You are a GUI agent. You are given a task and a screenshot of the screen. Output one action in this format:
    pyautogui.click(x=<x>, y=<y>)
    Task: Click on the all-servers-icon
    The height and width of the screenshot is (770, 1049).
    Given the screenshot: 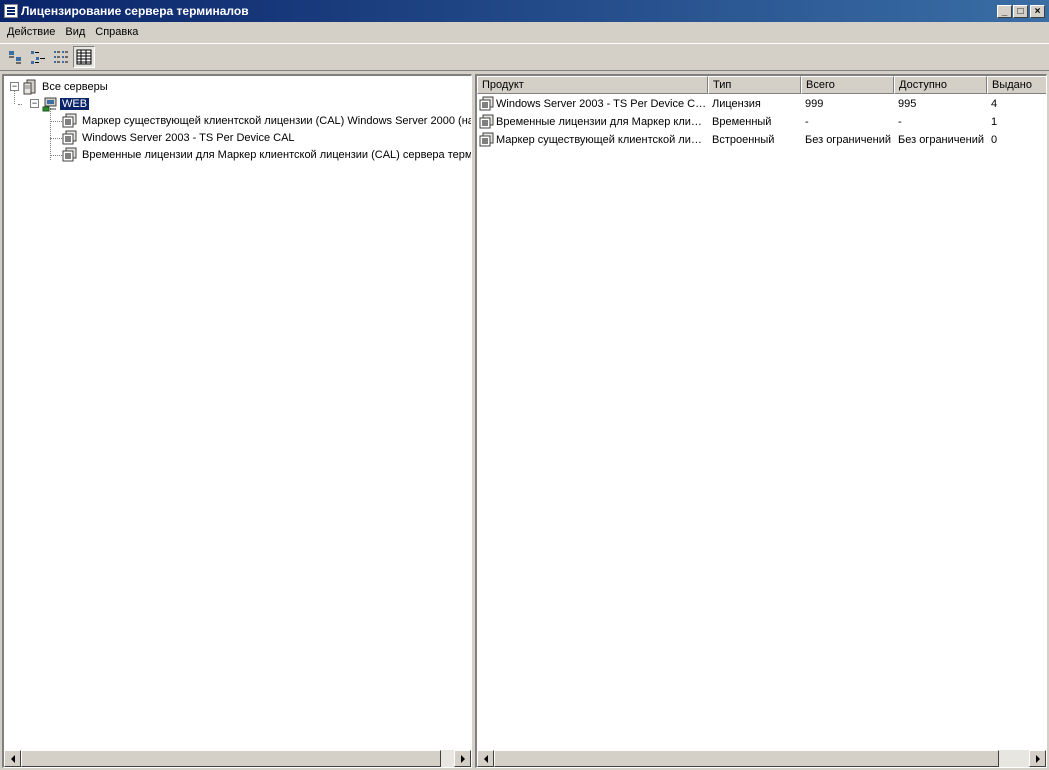 What is the action you would take?
    pyautogui.click(x=29, y=86)
    